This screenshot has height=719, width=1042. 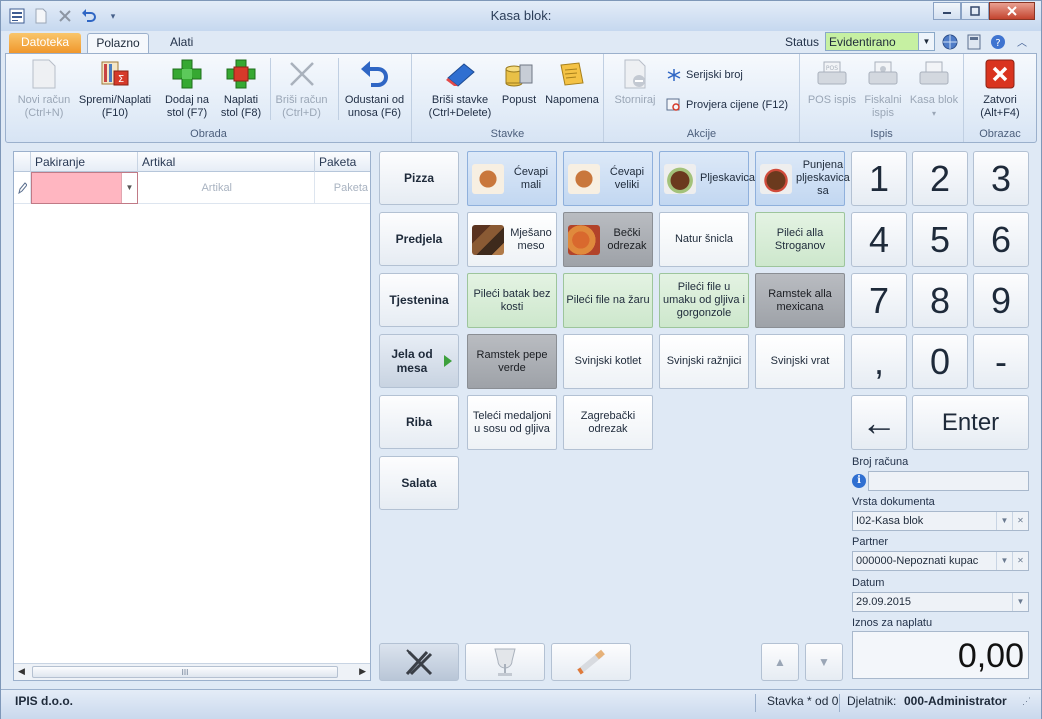 I want to click on resize-grip-icon: ⋰, so click(x=1026, y=701).